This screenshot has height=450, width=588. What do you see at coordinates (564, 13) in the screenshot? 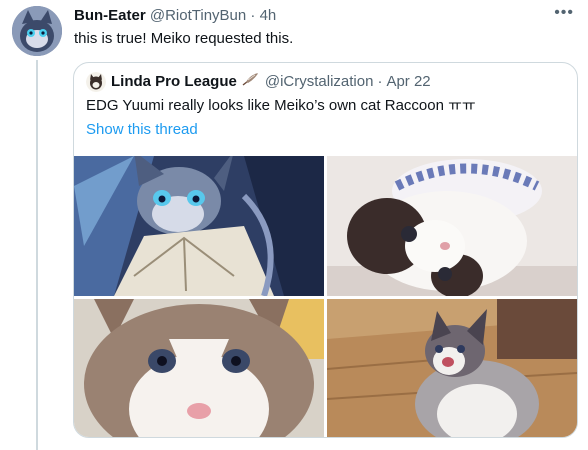
I see `more-horizontal-icon: •••` at bounding box center [564, 13].